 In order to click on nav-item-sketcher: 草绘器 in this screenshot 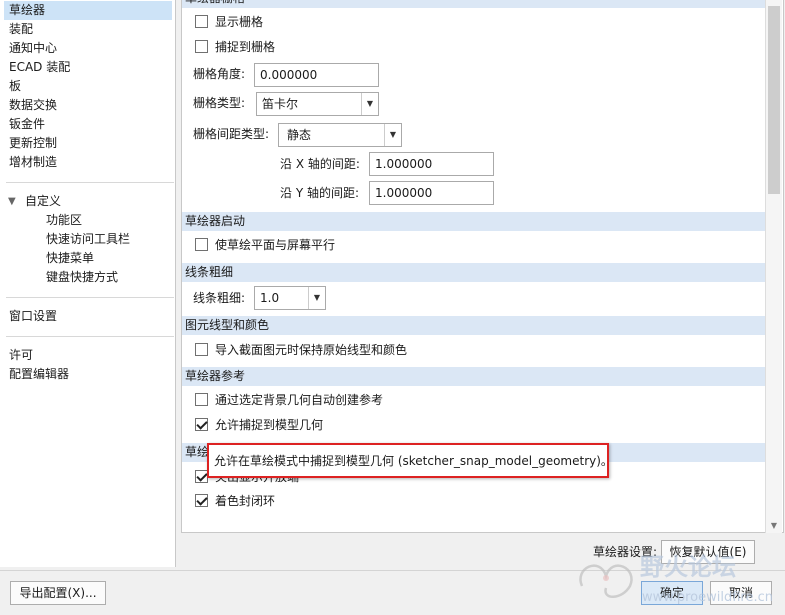, I will do `click(88, 10)`.